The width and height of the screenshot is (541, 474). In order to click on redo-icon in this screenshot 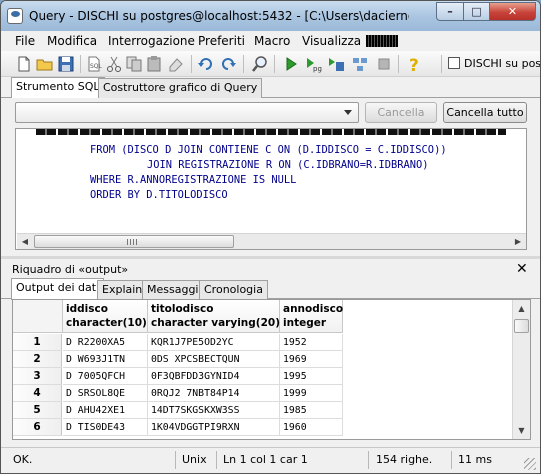, I will do `click(228, 64)`.